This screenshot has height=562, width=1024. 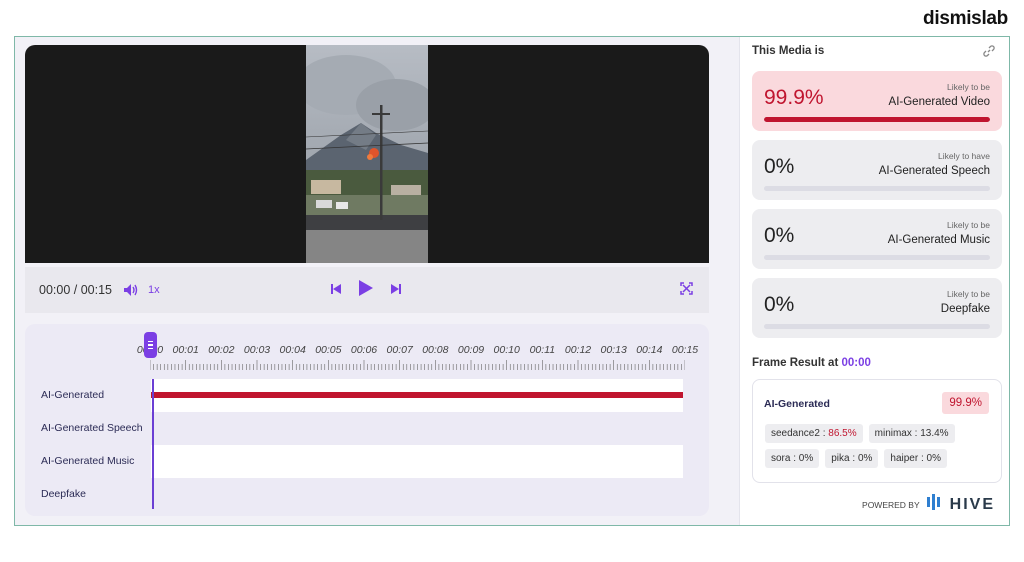 What do you see at coordinates (877, 170) in the screenshot?
I see `result-card: 0% Likely to have AI-Generated Speech` at bounding box center [877, 170].